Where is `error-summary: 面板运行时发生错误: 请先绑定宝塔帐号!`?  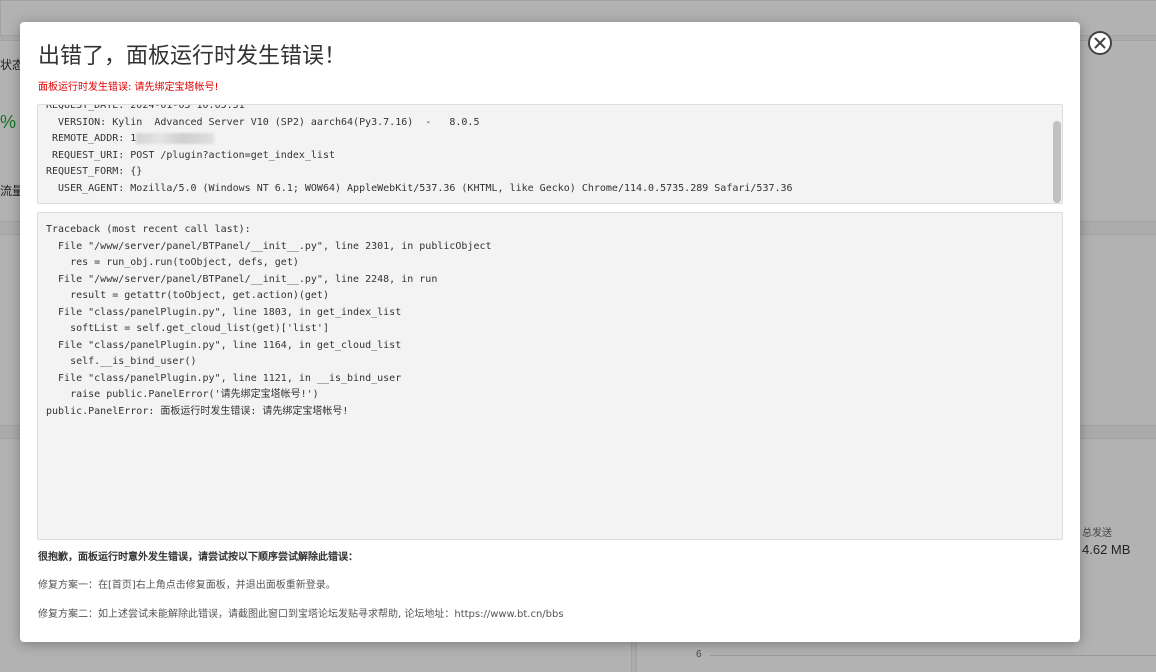 error-summary: 面板运行时发生错误: 请先绑定宝塔帐号! is located at coordinates (128, 87).